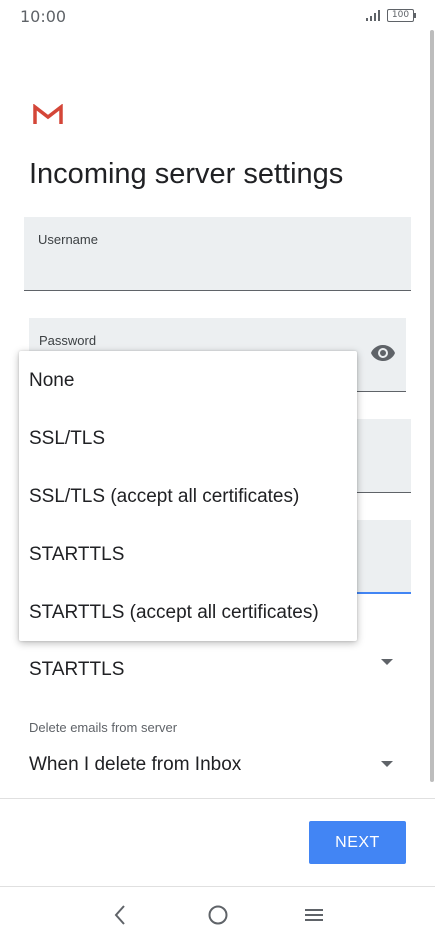  I want to click on navigation-bar, so click(217, 915).